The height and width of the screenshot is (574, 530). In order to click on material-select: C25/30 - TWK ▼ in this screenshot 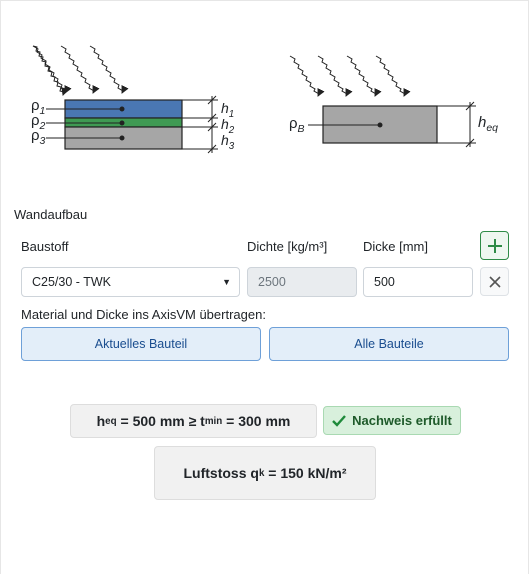, I will do `click(130, 282)`.